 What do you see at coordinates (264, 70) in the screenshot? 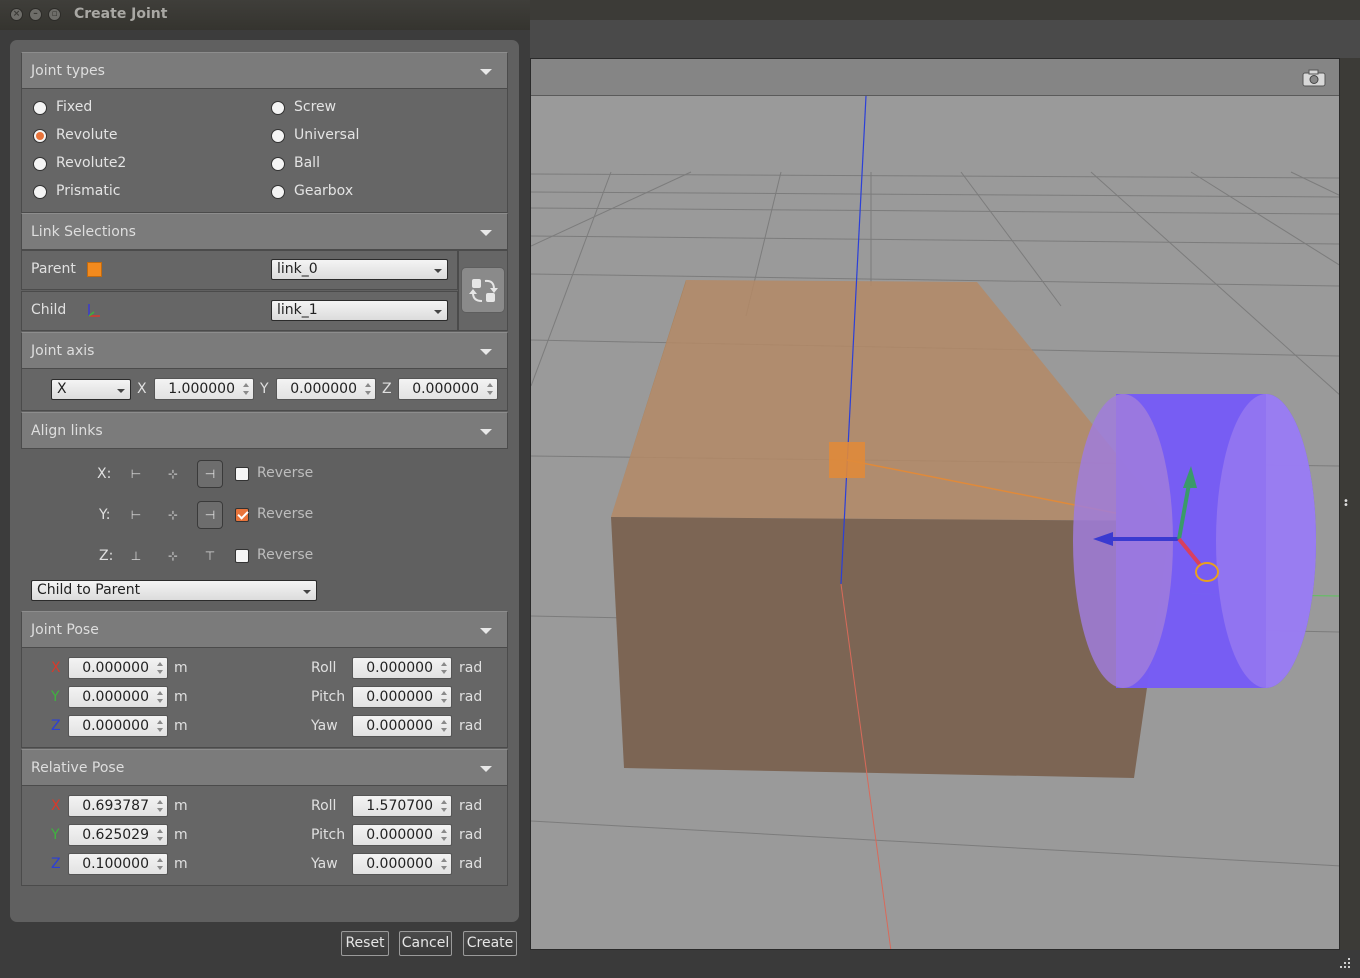
I see `joint-types-header: Joint types` at bounding box center [264, 70].